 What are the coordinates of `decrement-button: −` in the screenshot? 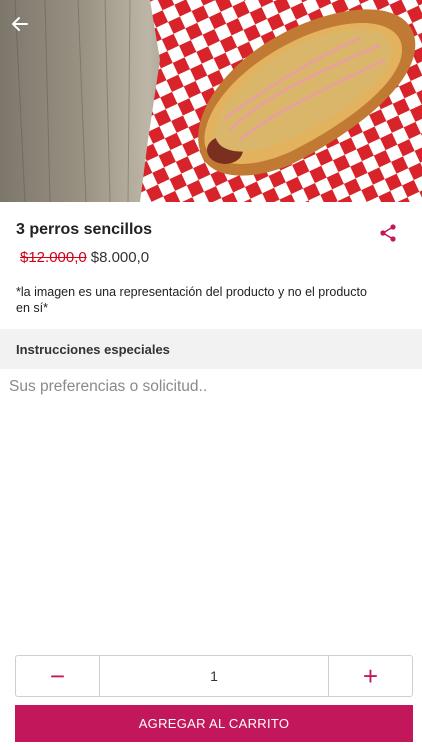 It's located at (58, 676).